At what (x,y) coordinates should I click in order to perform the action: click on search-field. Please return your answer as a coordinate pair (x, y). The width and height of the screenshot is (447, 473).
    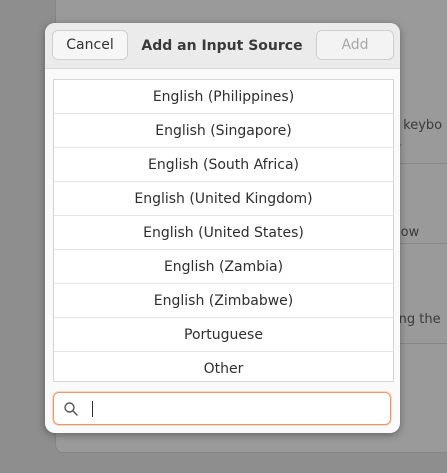
    Looking at the image, I should click on (222, 408).